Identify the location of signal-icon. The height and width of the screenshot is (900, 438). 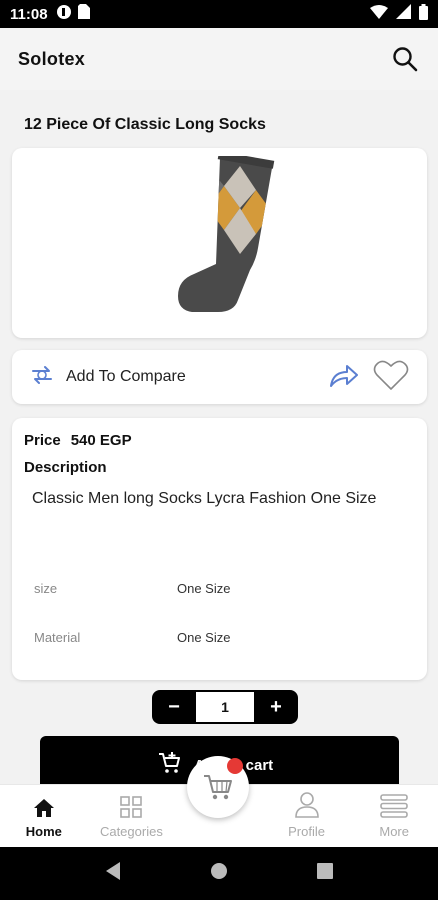
(403, 14).